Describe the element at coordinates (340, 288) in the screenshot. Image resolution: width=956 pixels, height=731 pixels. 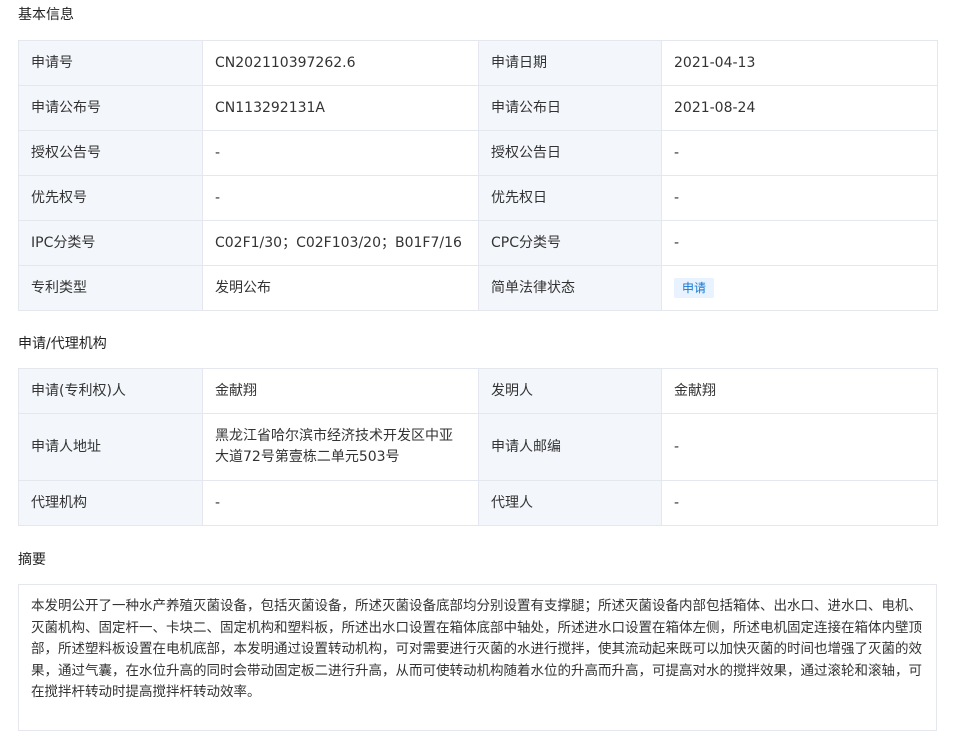
I see `patent-type-value: 发明公布` at that location.